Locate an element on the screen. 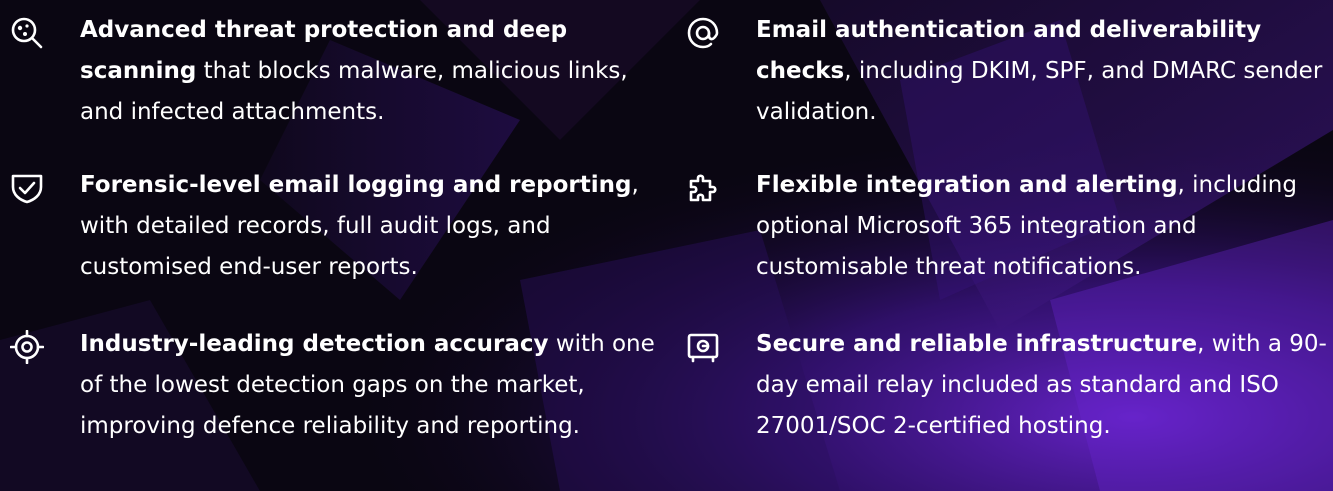 The image size is (1333, 491). vault-safe-icon is located at coordinates (703, 347).